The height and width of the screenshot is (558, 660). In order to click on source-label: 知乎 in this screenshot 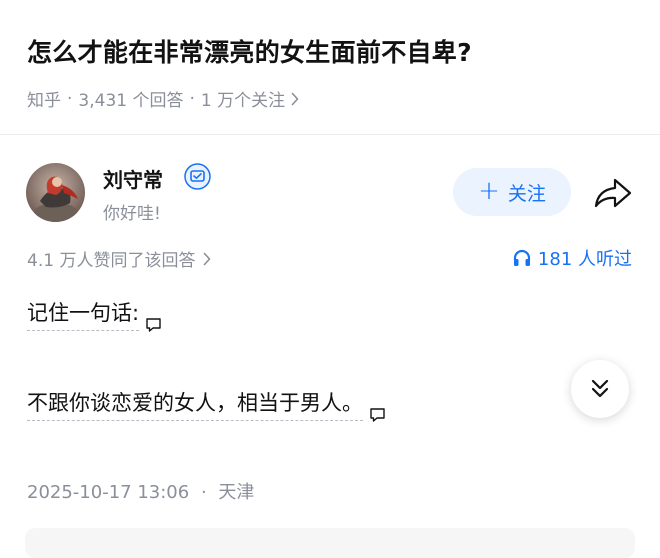, I will do `click(44, 101)`.